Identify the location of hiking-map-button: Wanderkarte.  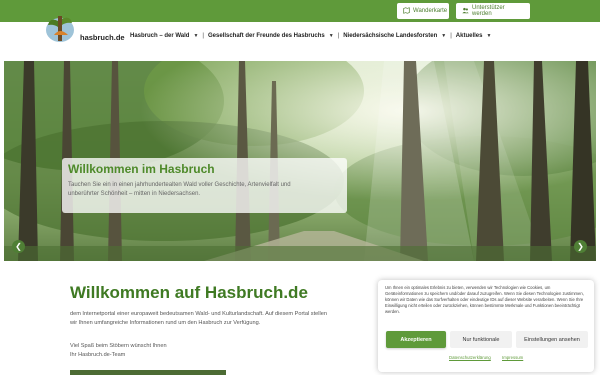
(423, 11).